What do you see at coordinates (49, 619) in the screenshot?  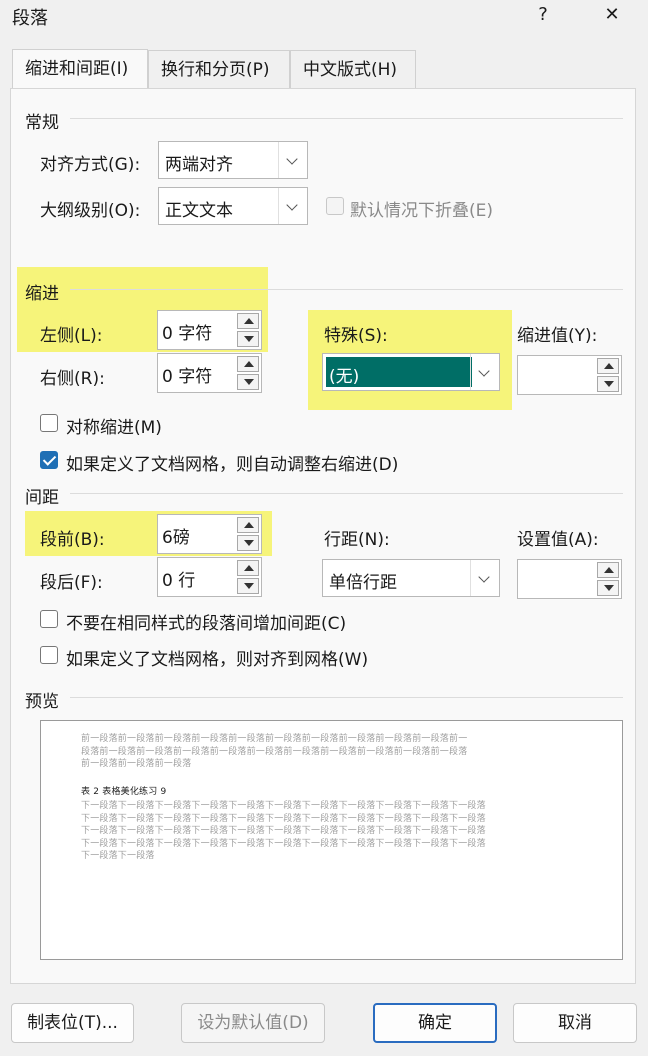 I see `no-space-same-style-checkbox` at bounding box center [49, 619].